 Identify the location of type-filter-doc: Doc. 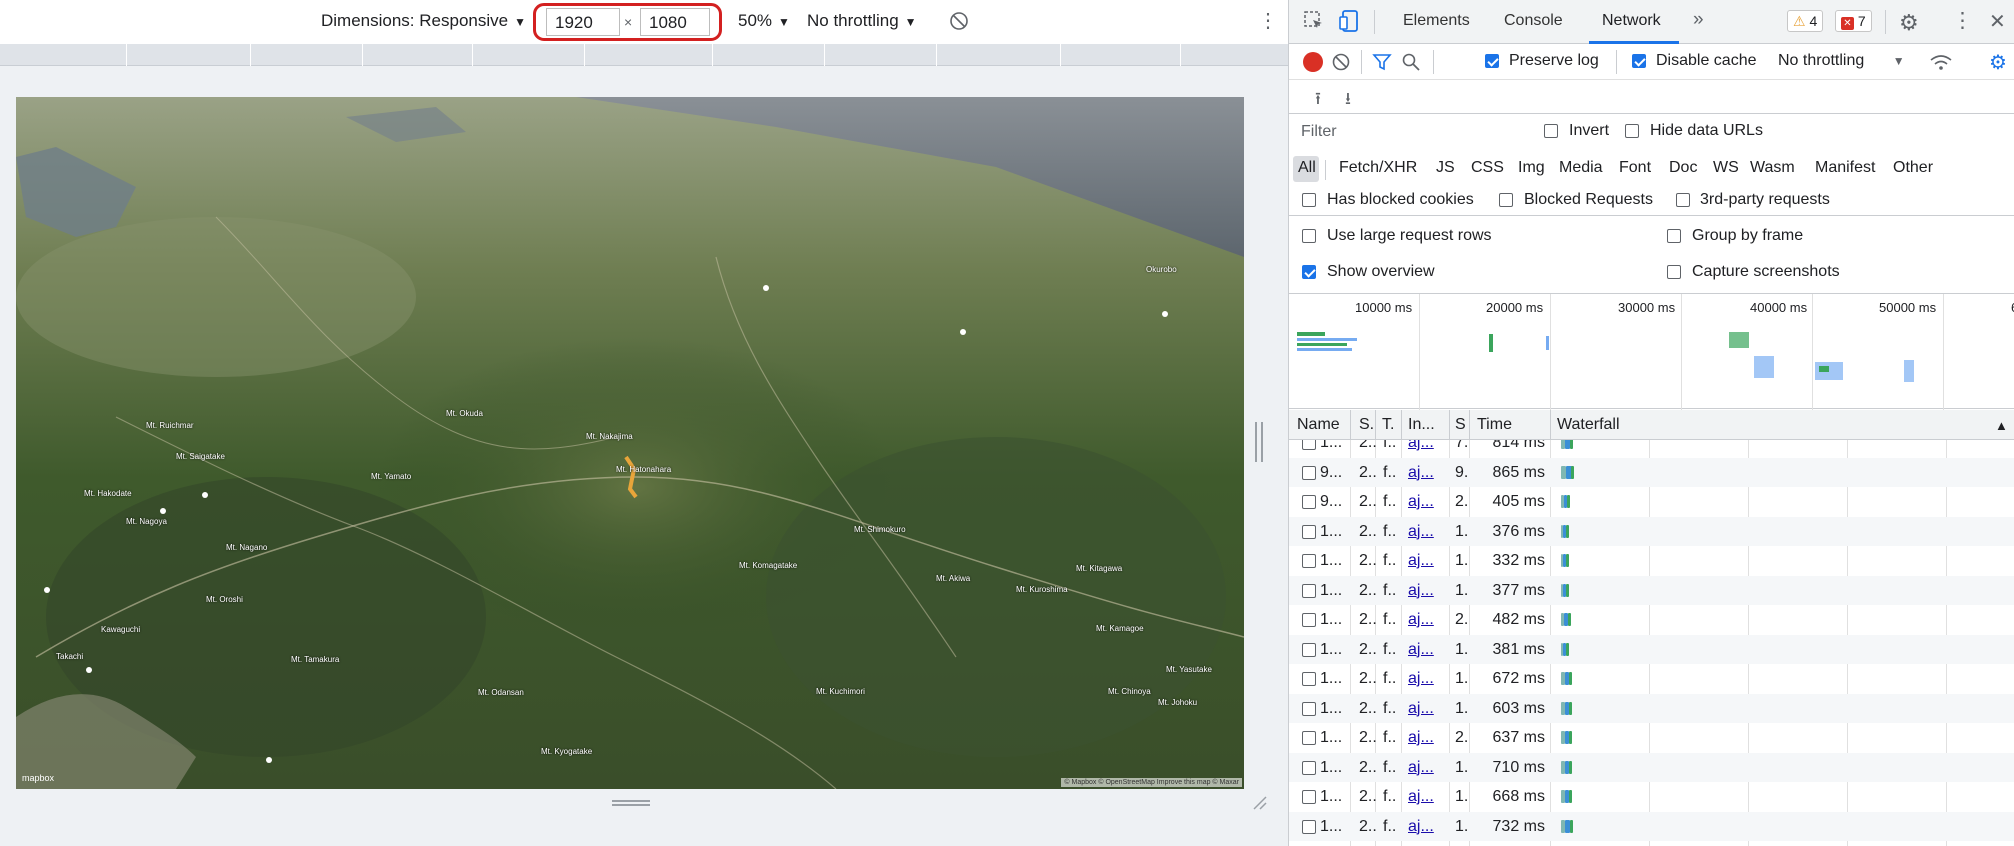
(1683, 168).